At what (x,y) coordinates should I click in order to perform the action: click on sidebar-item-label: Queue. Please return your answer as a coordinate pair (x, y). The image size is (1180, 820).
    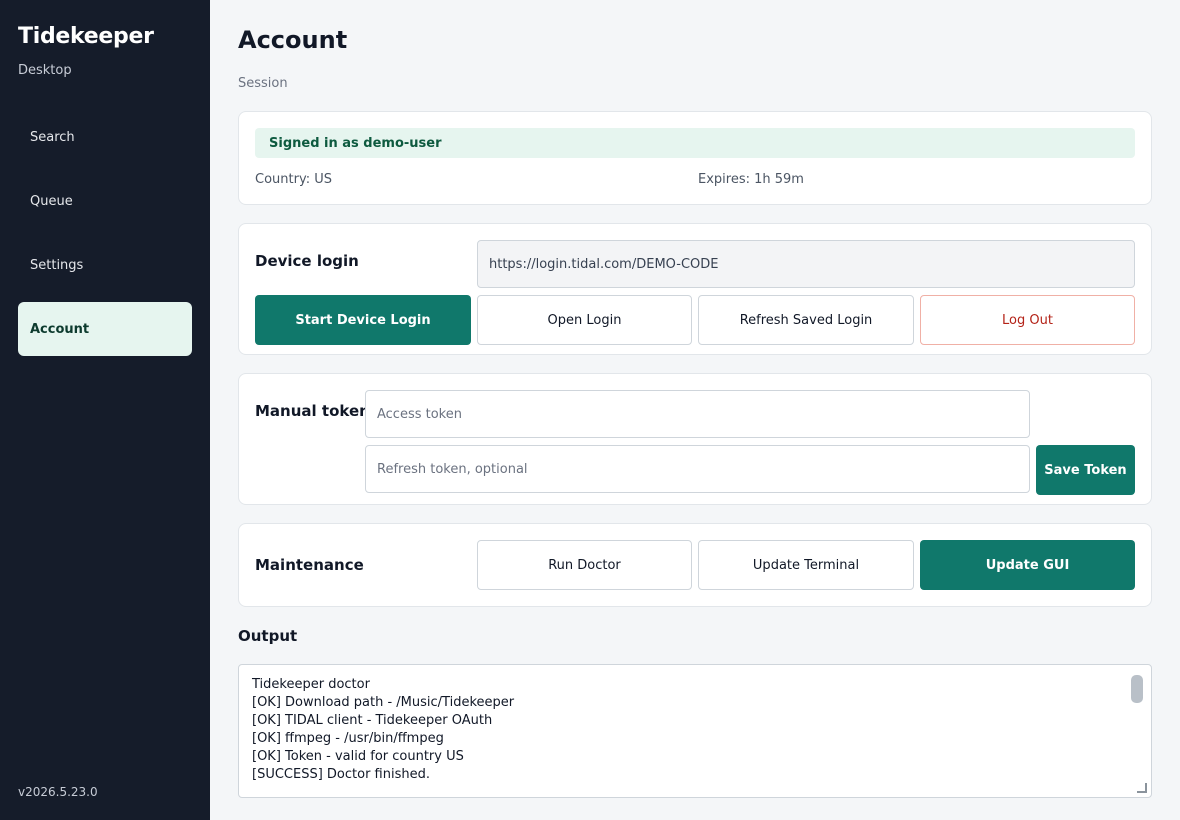
    Looking at the image, I should click on (51, 201).